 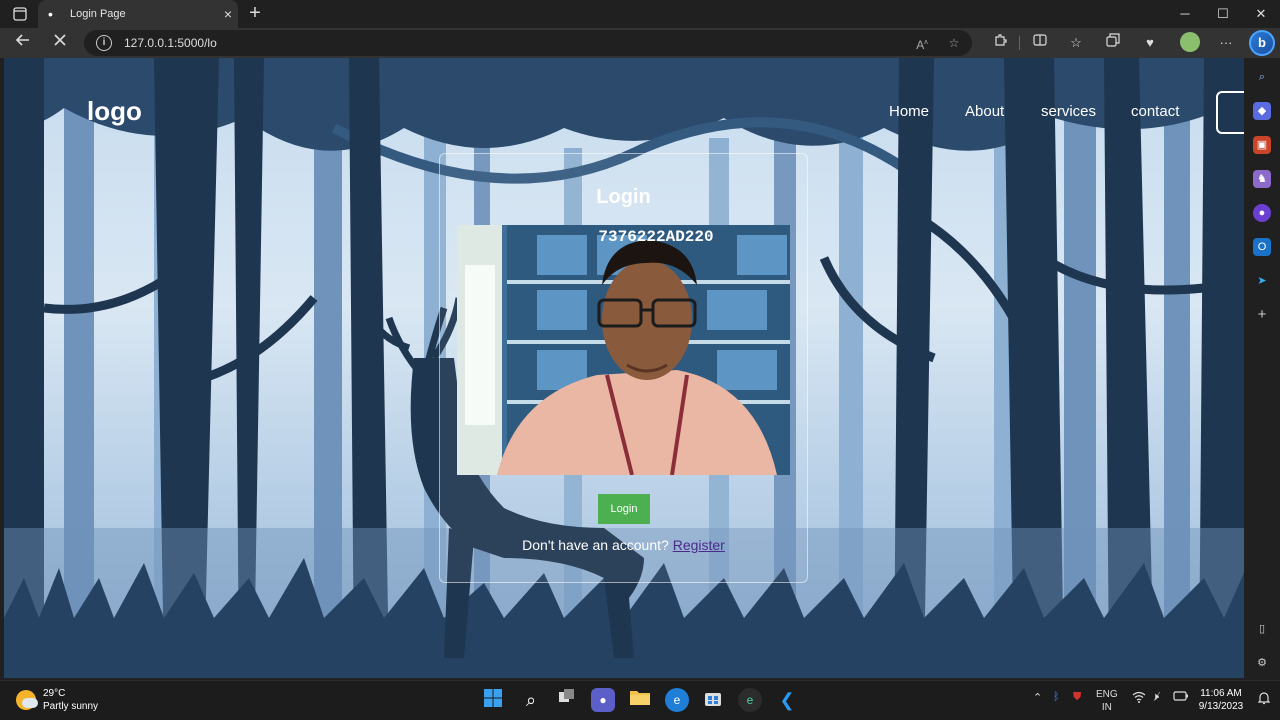 I want to click on browser-toolbar: i 127.0.0.1:5000/lo Aʌ ☆ ☆ ♥ ··· b, so click(x=640, y=43).